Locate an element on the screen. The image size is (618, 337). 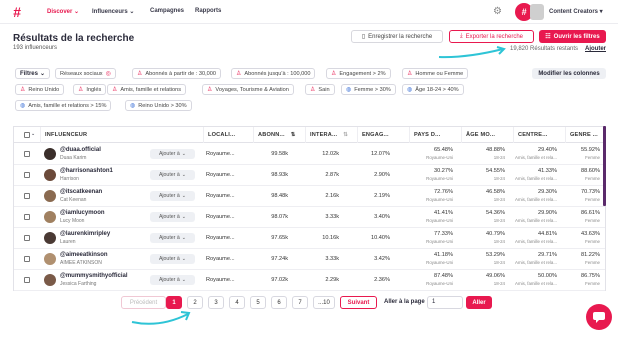
filter-chip: ◍ Âge 18-24 > 40% is located at coordinates (433, 89).